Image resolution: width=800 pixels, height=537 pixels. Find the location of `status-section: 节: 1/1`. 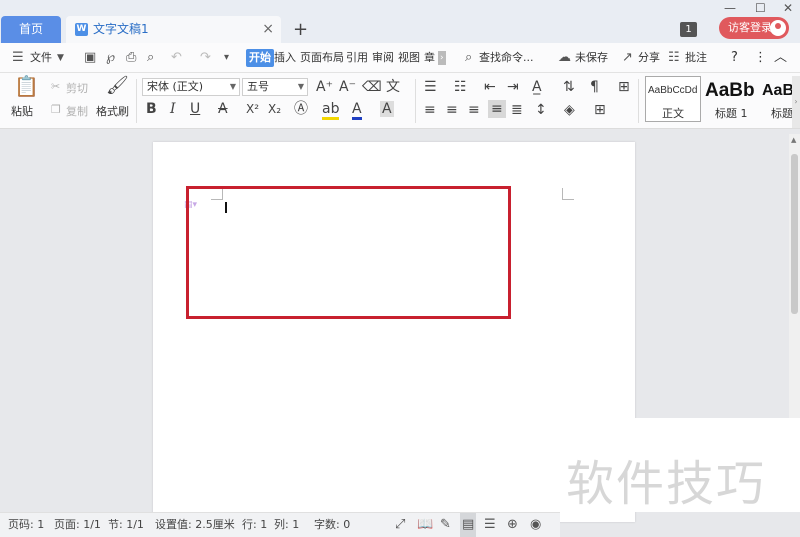

status-section: 节: 1/1 is located at coordinates (126, 525).